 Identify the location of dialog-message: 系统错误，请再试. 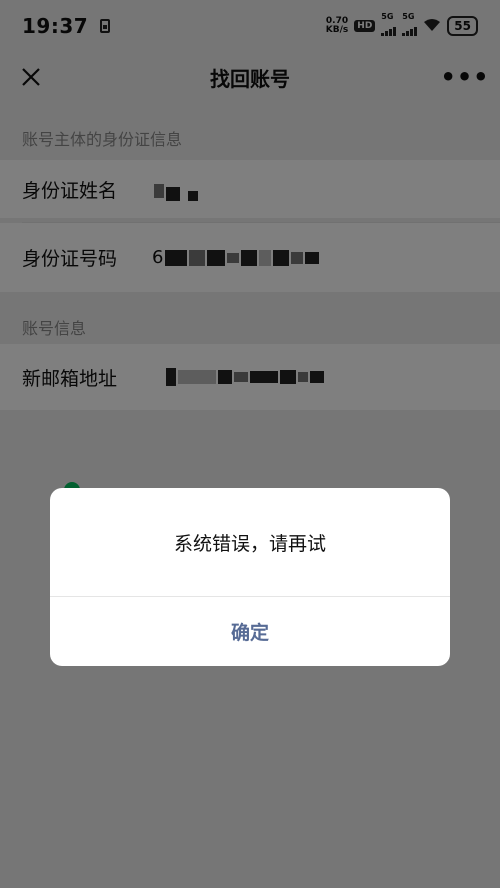
(249, 543).